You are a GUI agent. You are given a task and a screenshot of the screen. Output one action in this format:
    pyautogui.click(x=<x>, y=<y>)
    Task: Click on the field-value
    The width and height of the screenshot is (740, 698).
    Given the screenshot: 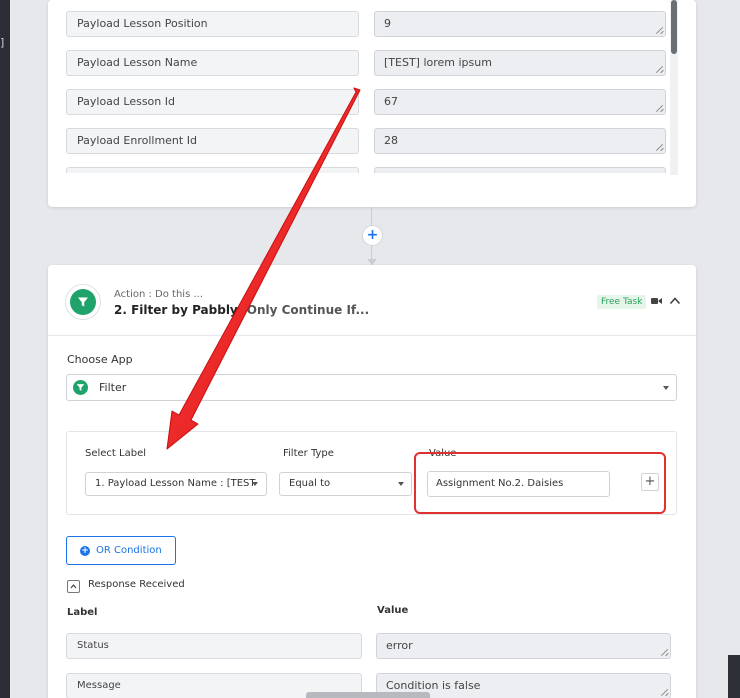 What is the action you would take?
    pyautogui.click(x=520, y=170)
    